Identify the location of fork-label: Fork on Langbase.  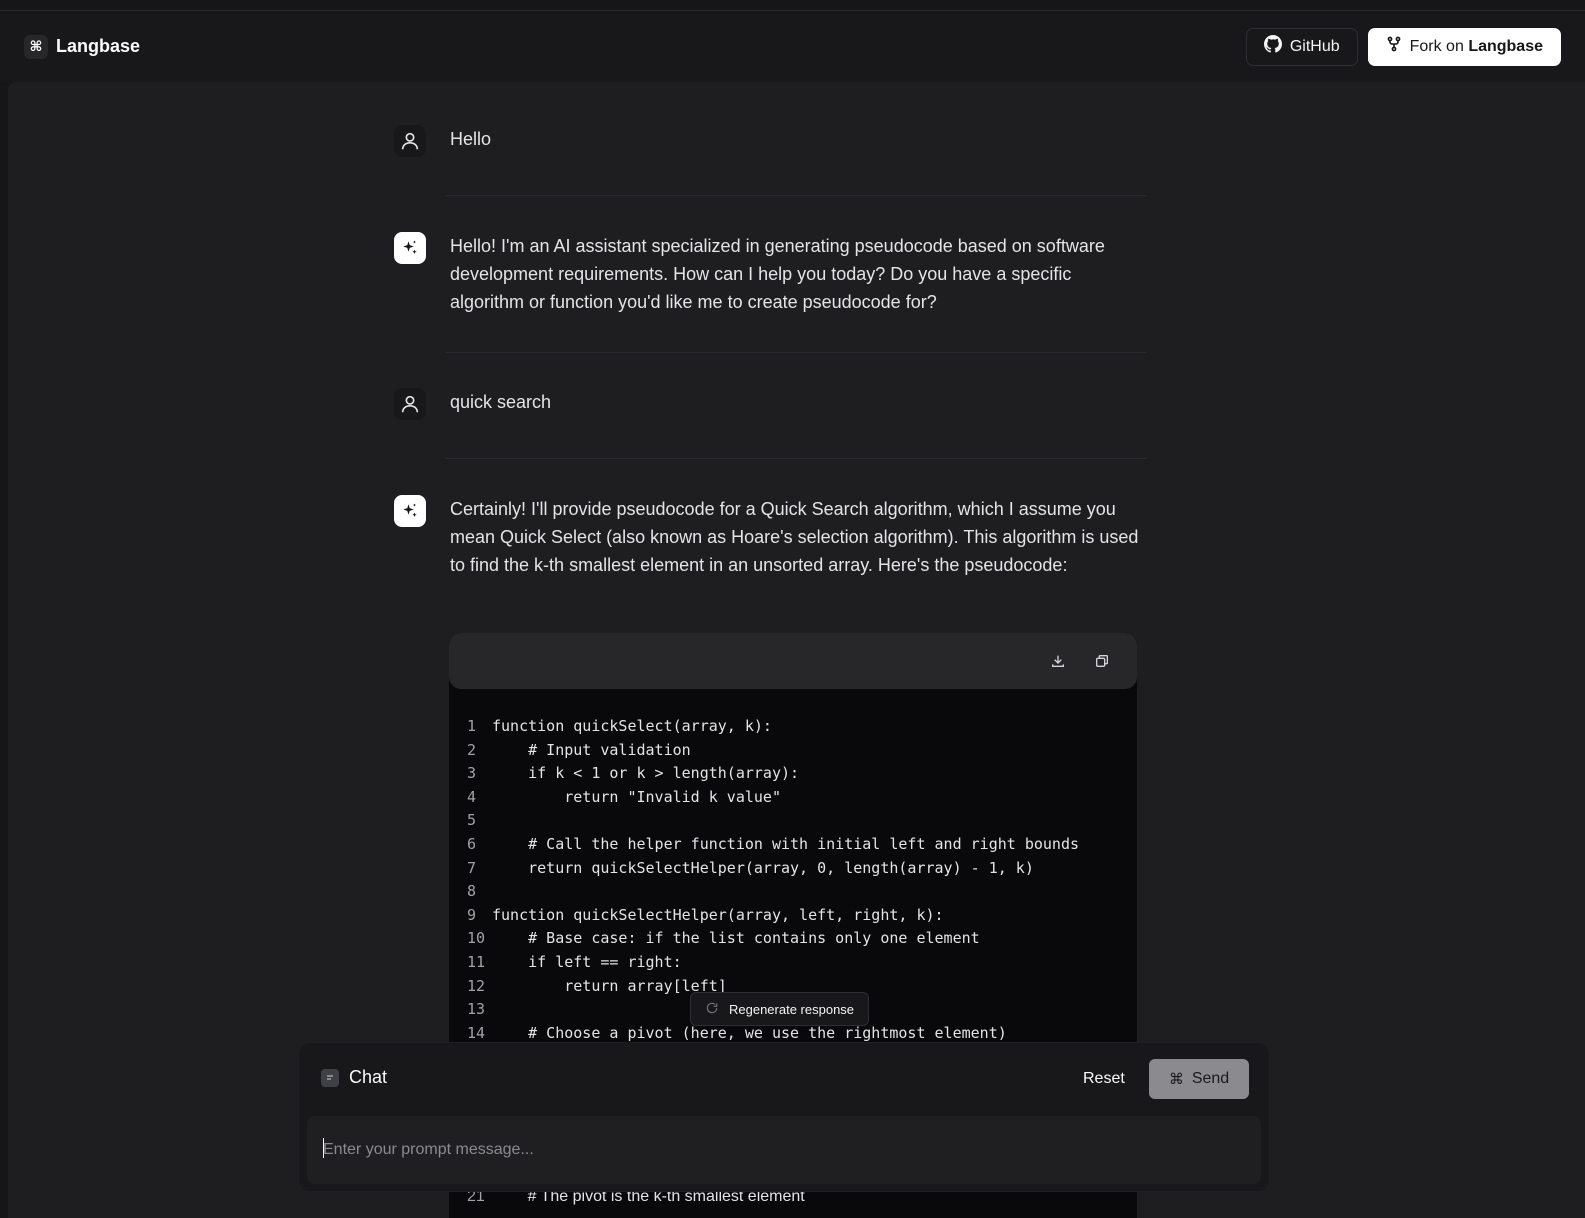
(1476, 46).